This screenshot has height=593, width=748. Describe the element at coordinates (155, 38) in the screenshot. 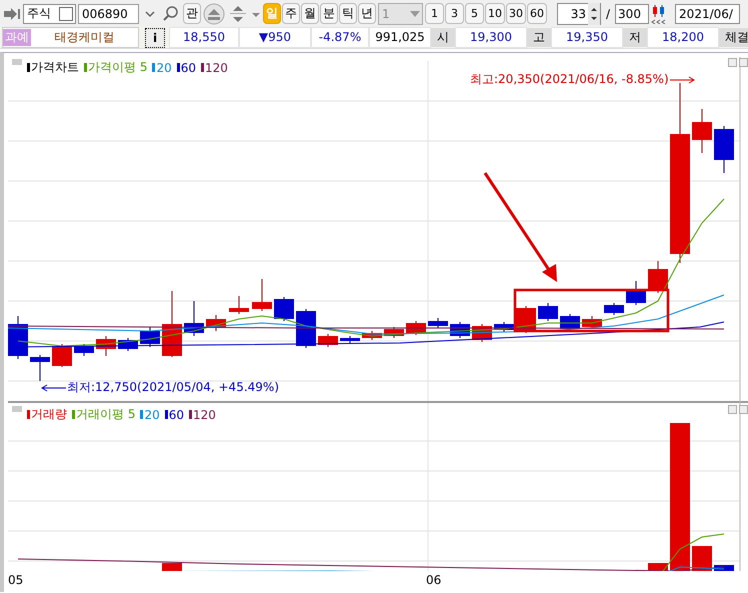

I see `info-button: i` at that location.